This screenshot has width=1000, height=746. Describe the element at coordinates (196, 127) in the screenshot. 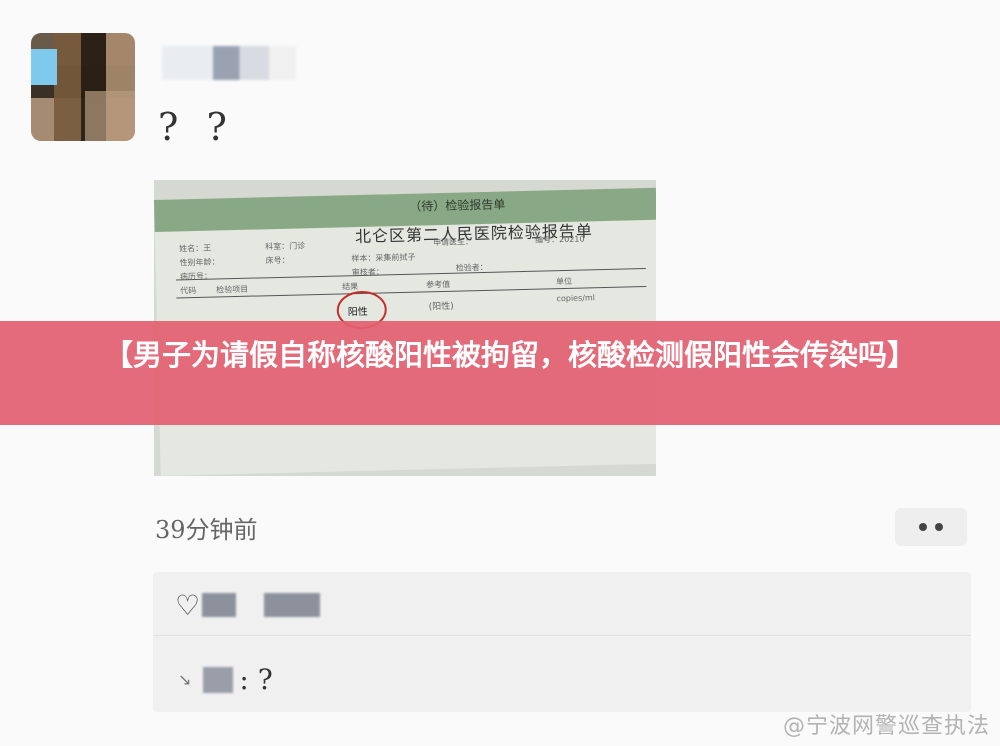

I see `post-text: ? ?` at that location.